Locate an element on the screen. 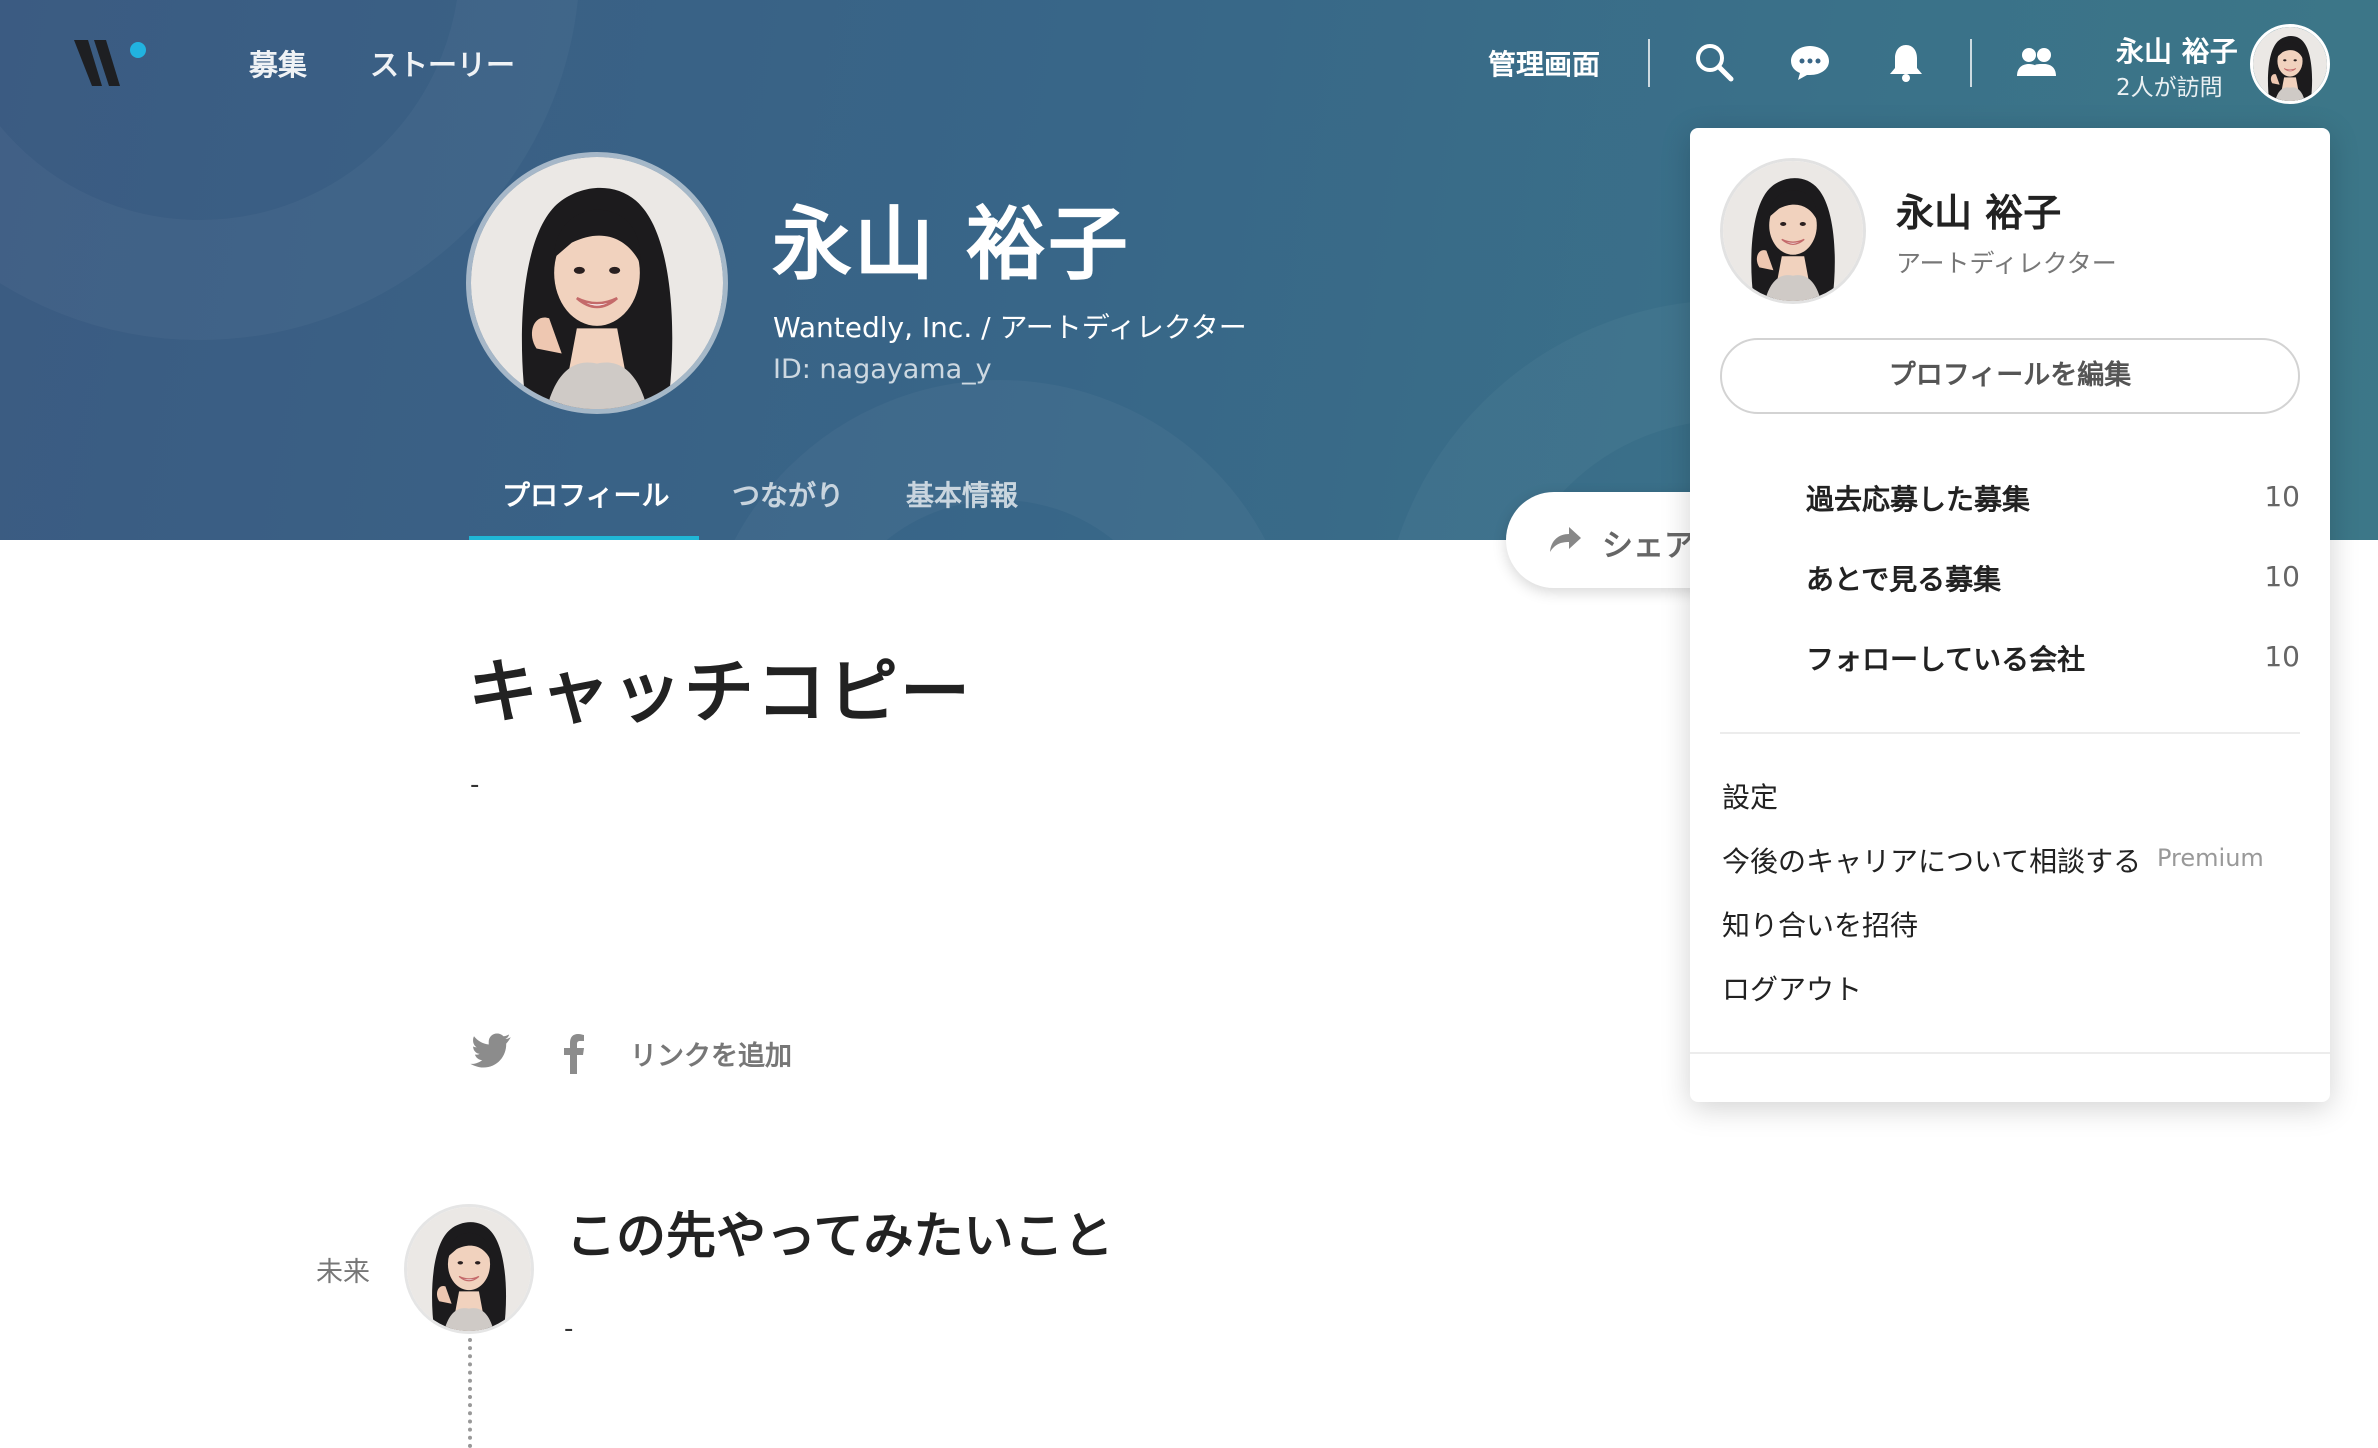 The height and width of the screenshot is (1448, 2378). chat-icon is located at coordinates (1810, 62).